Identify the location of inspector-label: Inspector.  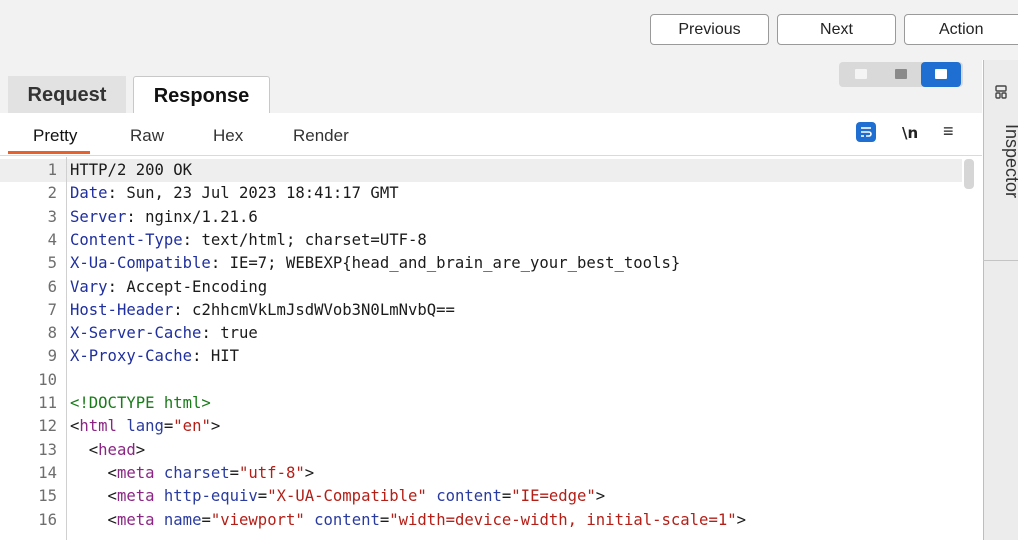
(1009, 161).